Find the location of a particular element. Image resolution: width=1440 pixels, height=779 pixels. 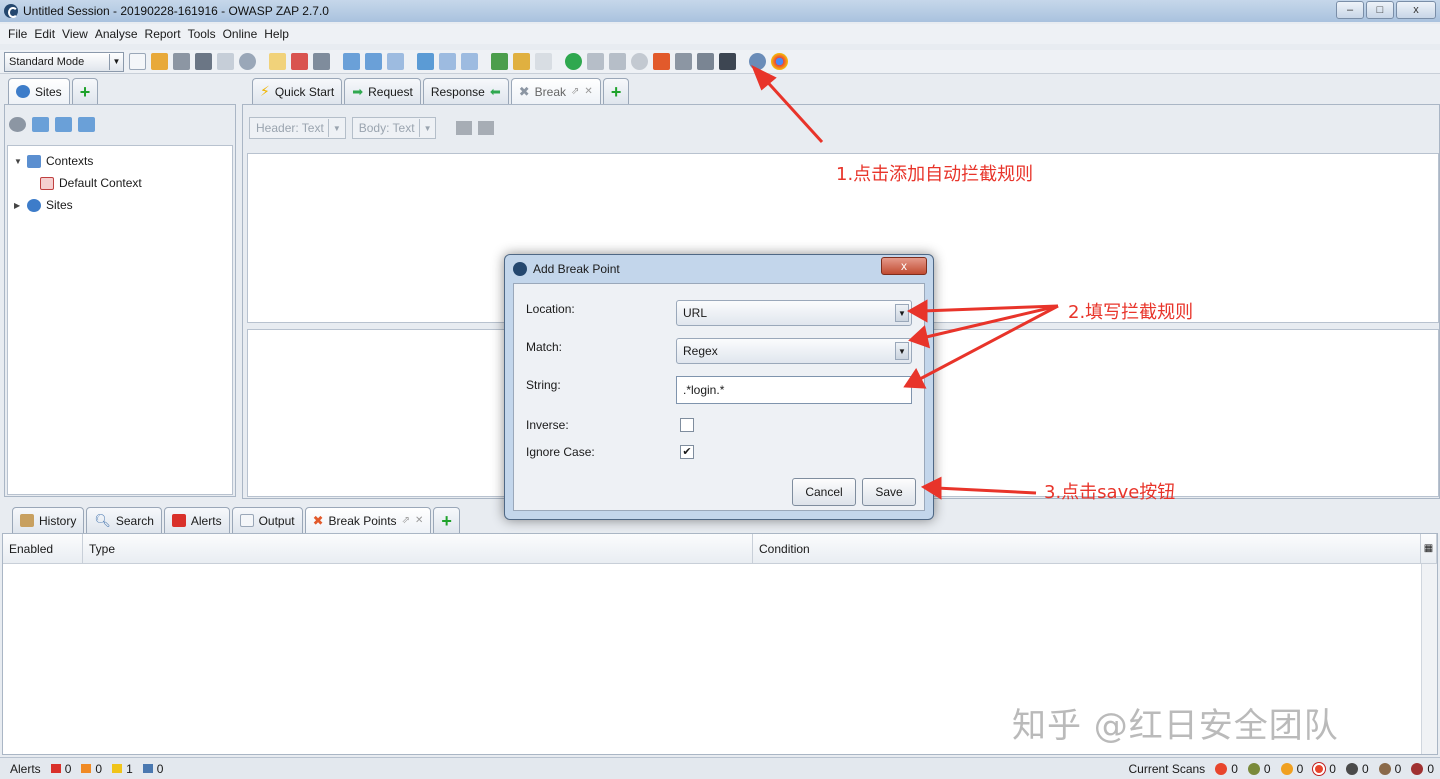

close-window-button: x is located at coordinates (1416, 10).